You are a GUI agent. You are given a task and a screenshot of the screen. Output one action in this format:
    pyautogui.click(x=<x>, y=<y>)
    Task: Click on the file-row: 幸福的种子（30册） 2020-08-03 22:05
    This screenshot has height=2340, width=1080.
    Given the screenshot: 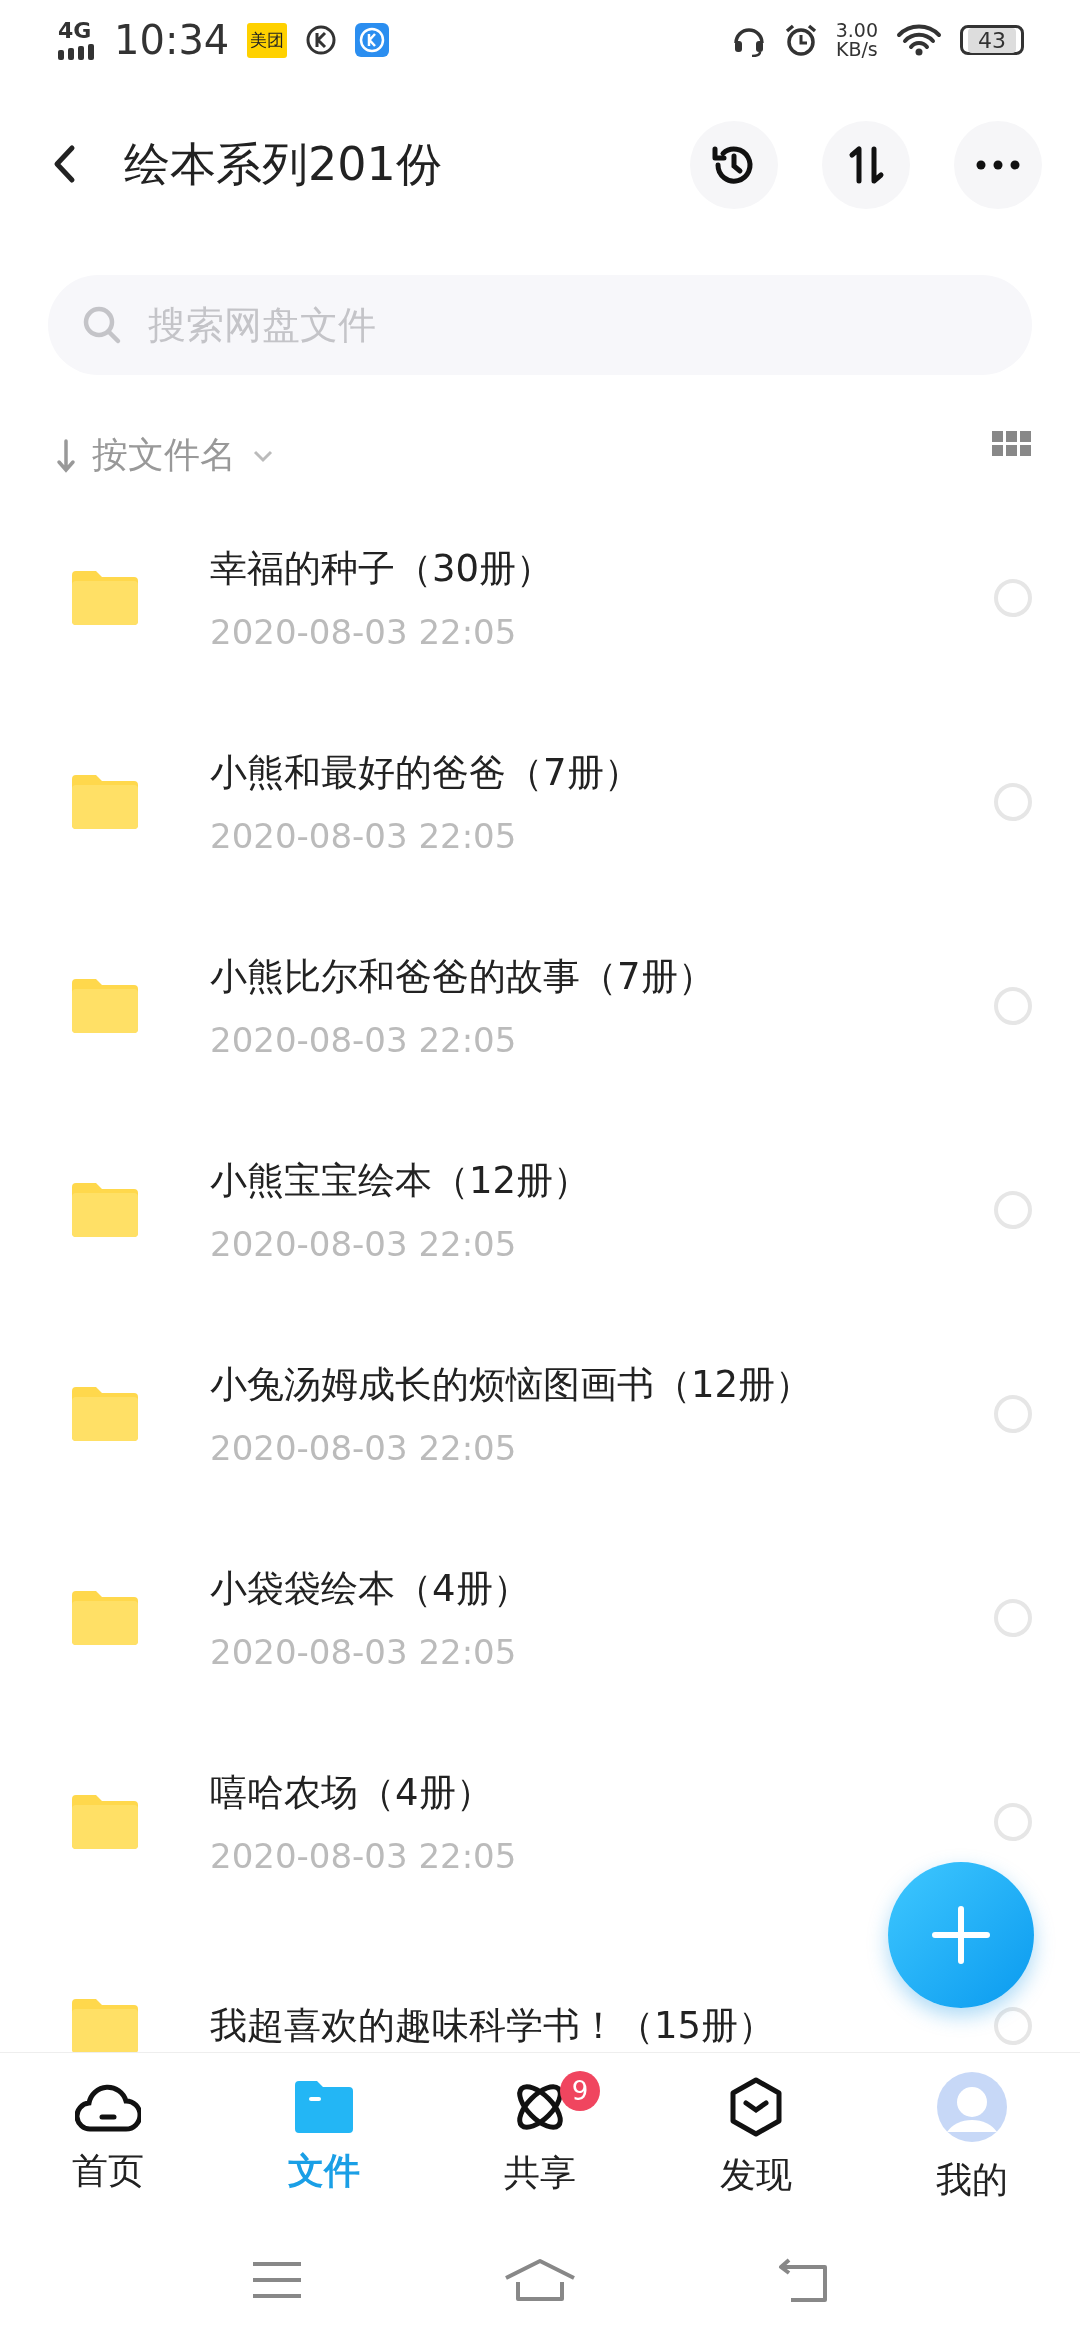 What is the action you would take?
    pyautogui.click(x=540, y=598)
    